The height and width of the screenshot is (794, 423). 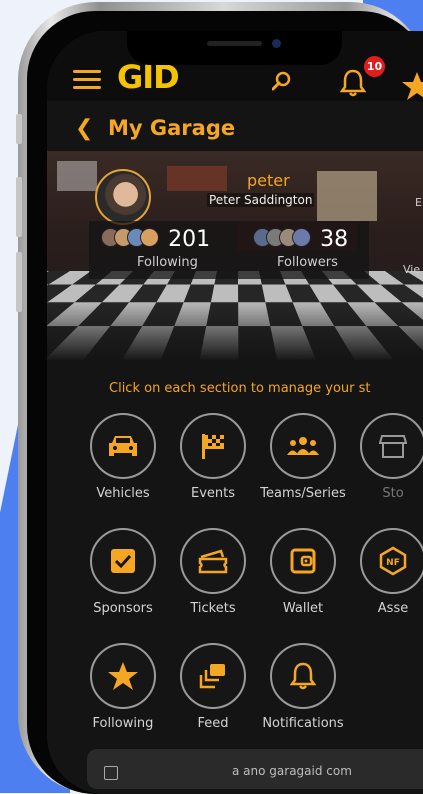 I want to click on front-camera, so click(x=276, y=43).